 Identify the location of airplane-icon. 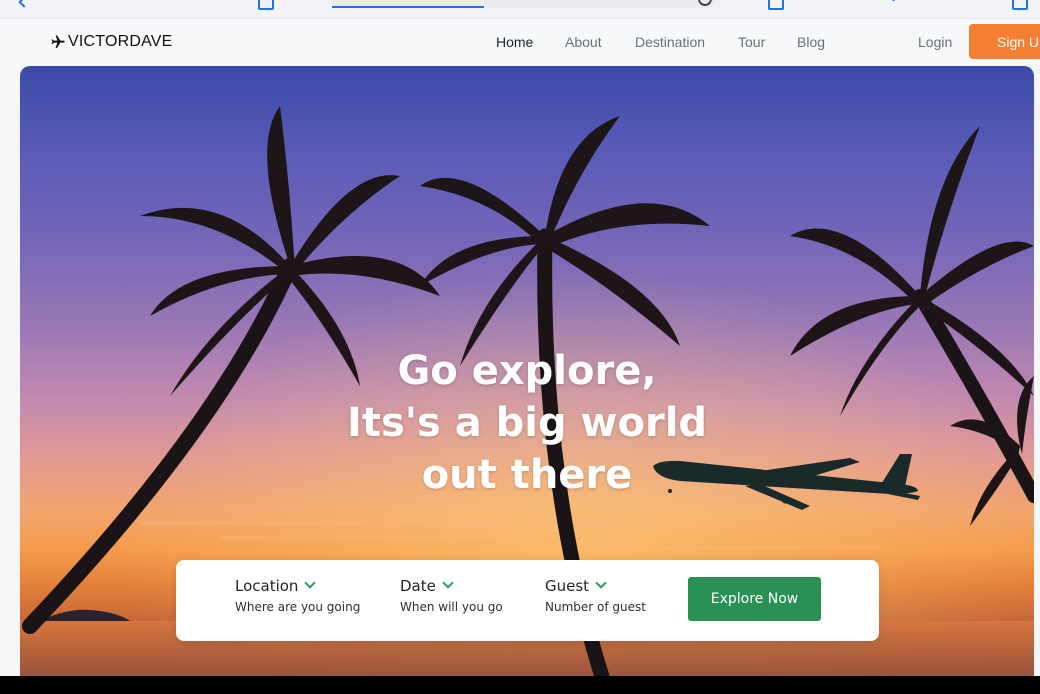
(58, 41).